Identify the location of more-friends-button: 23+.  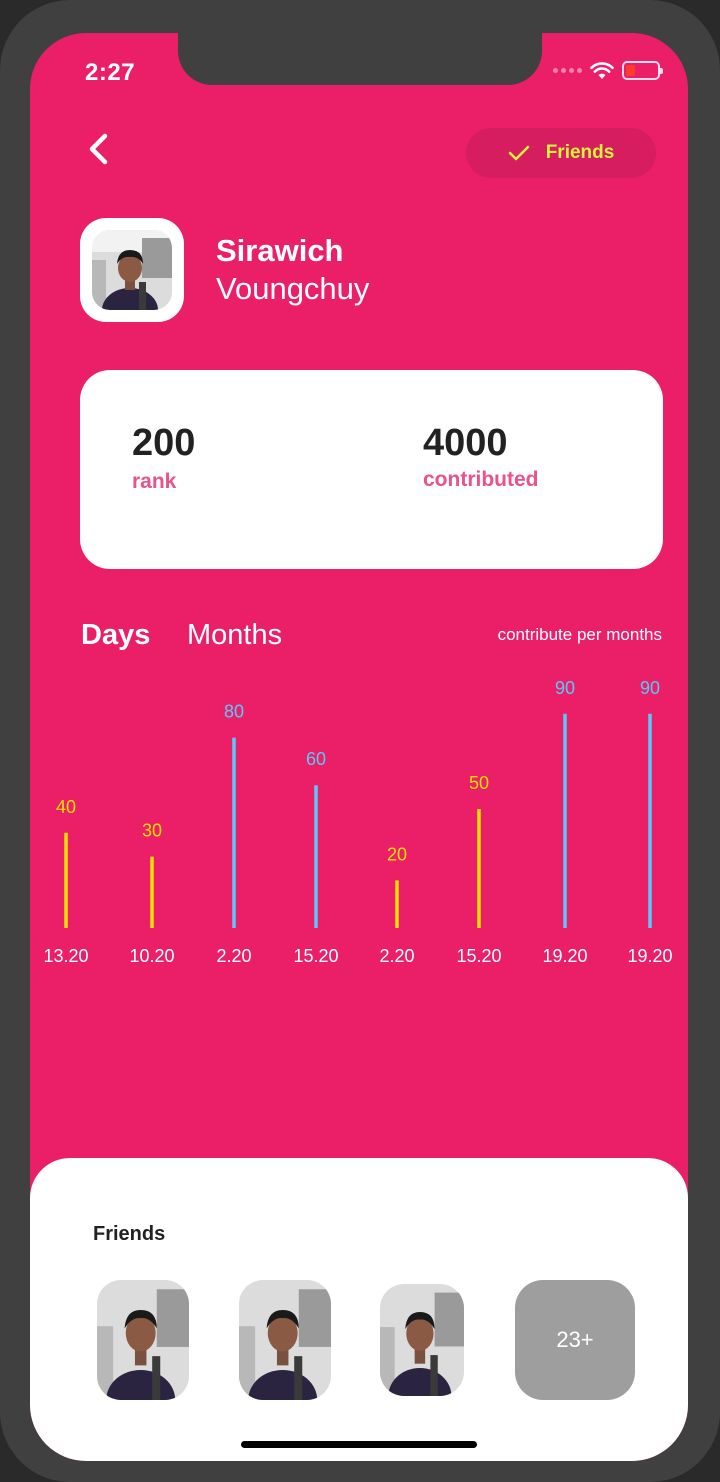
(575, 1340).